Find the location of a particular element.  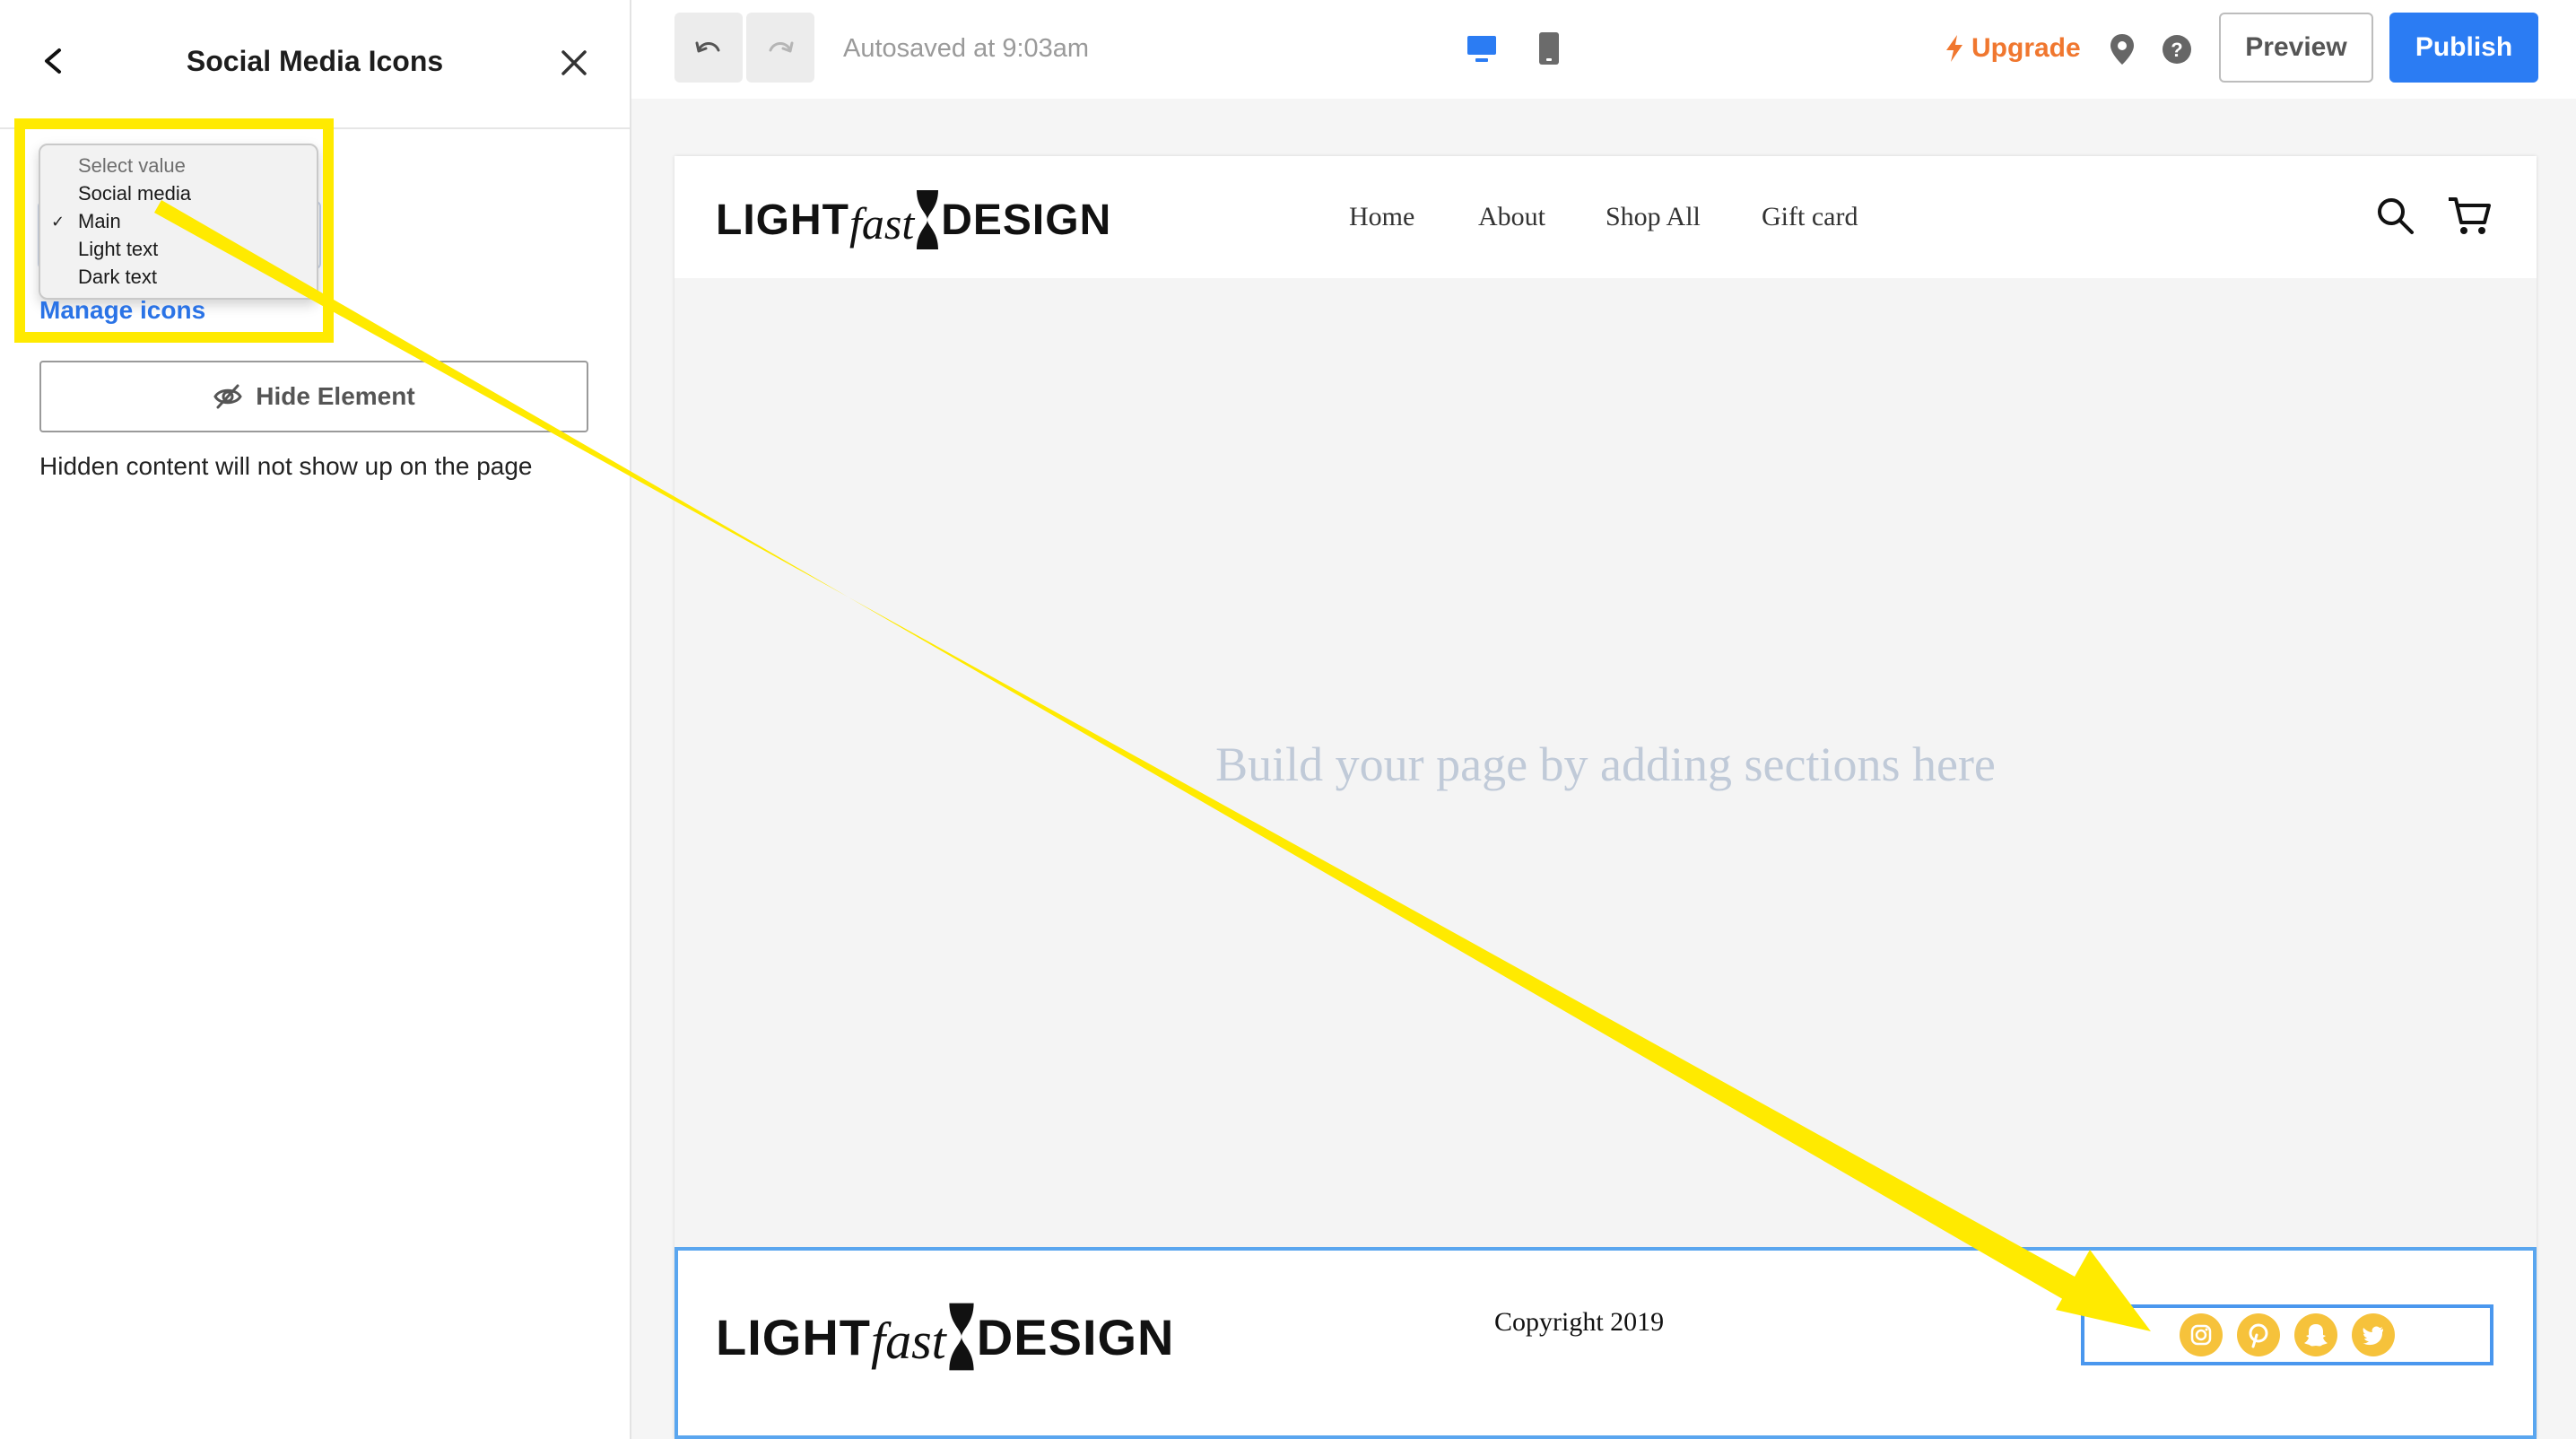

dropdown-option-main: Main is located at coordinates (99, 221).